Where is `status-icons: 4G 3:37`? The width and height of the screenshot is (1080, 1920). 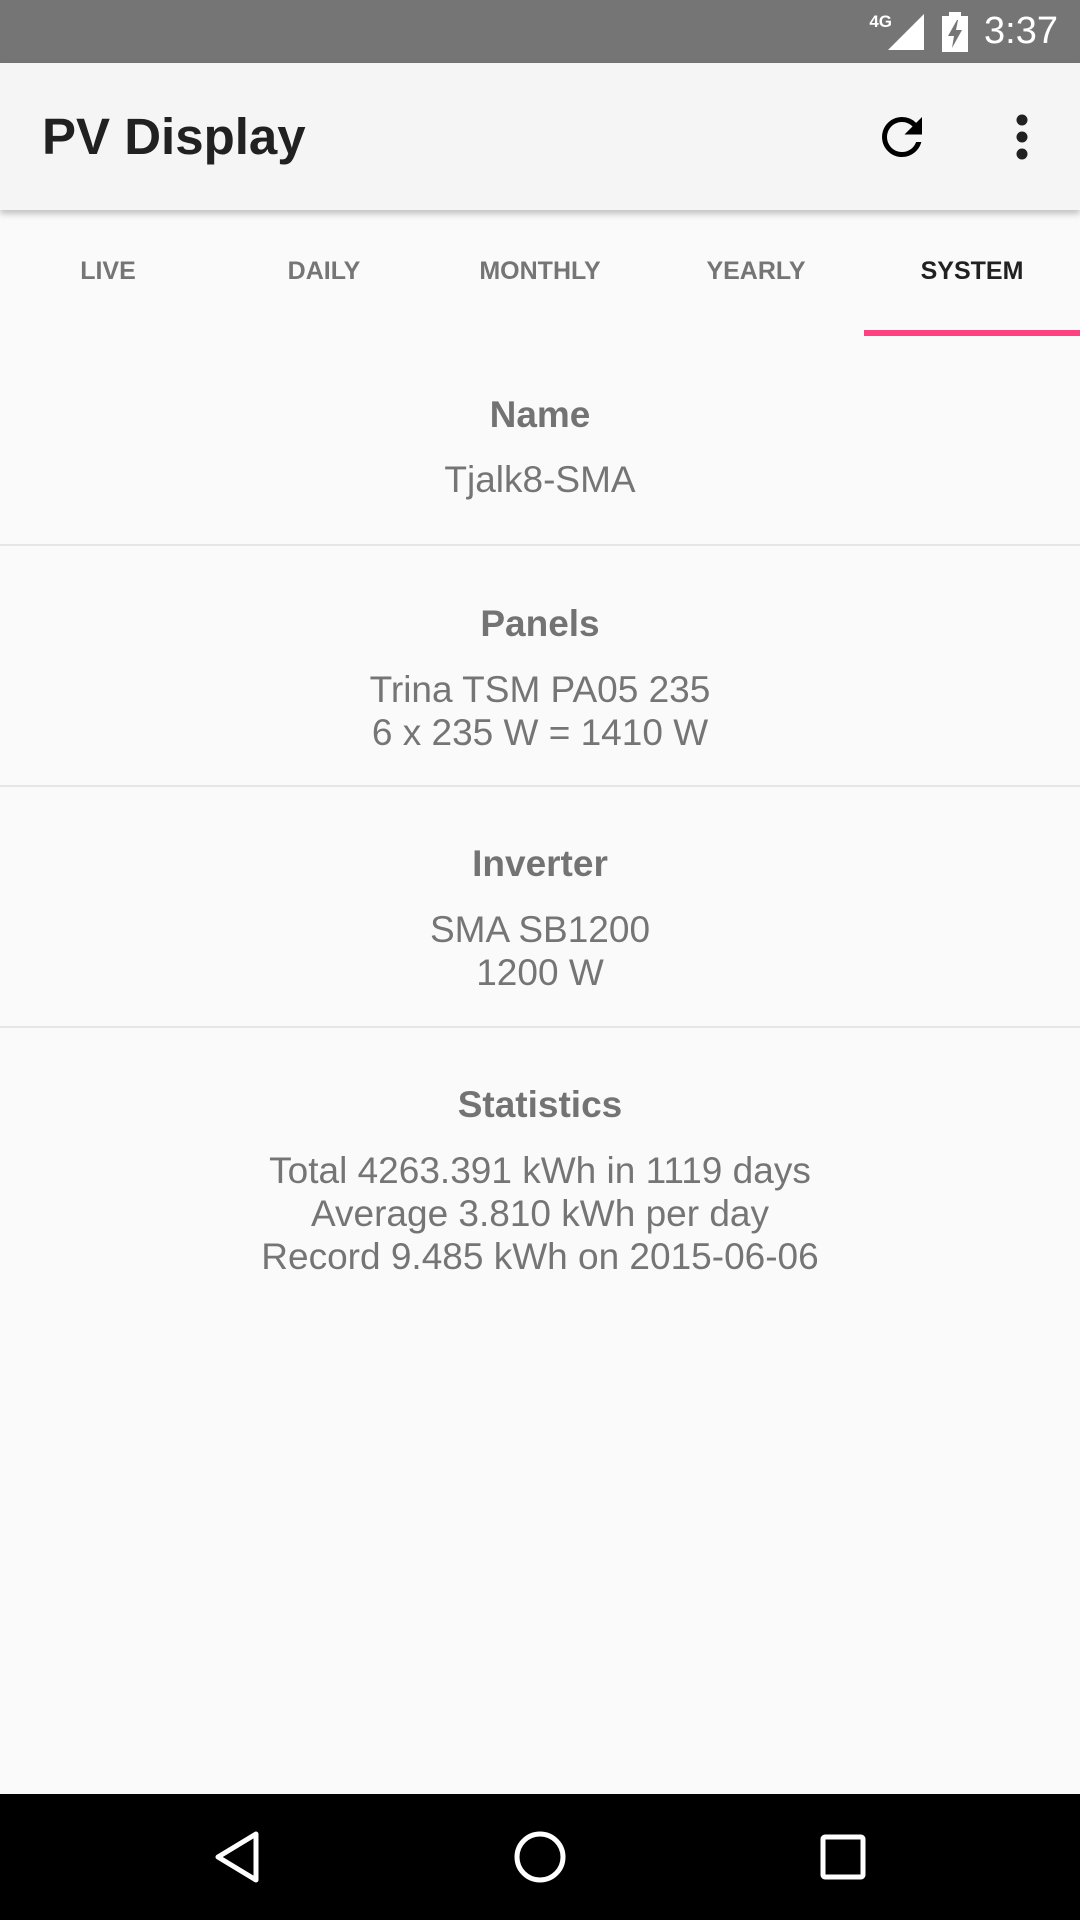 status-icons: 4G 3:37 is located at coordinates (963, 31).